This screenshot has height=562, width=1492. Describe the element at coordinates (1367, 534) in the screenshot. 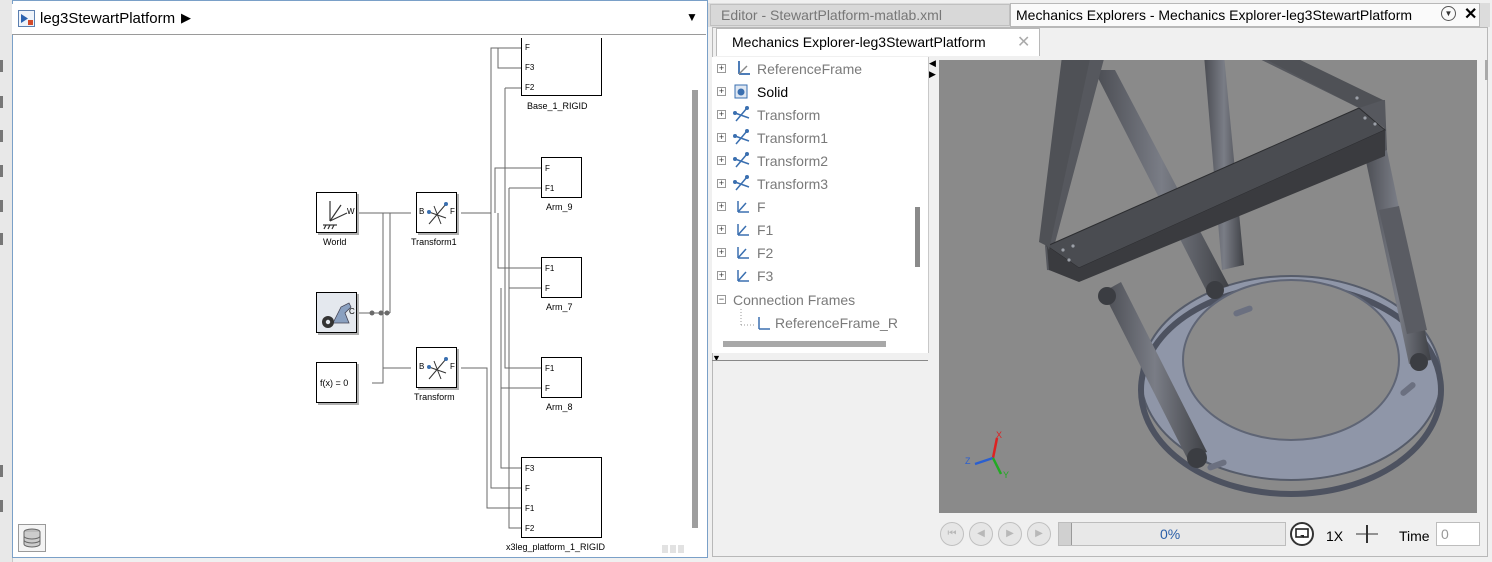

I see `playback-speed-slider` at that location.